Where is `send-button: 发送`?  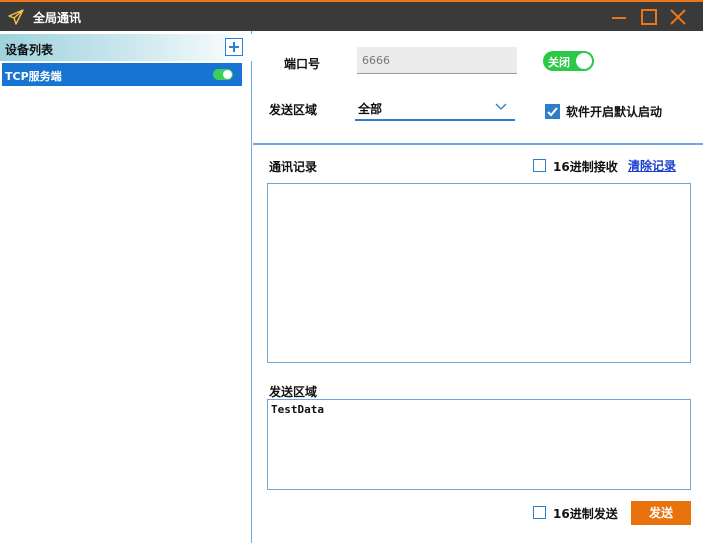
send-button: 发送 is located at coordinates (661, 513).